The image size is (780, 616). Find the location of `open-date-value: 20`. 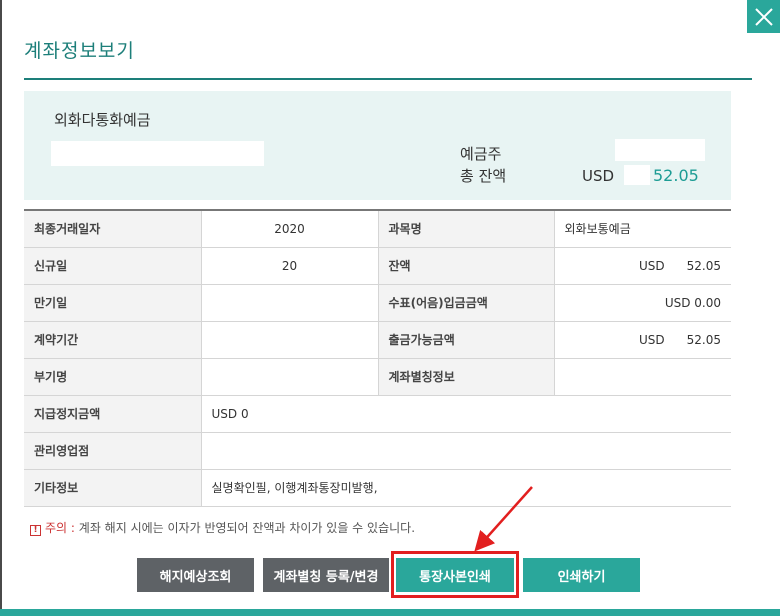

open-date-value: 20 is located at coordinates (289, 266).